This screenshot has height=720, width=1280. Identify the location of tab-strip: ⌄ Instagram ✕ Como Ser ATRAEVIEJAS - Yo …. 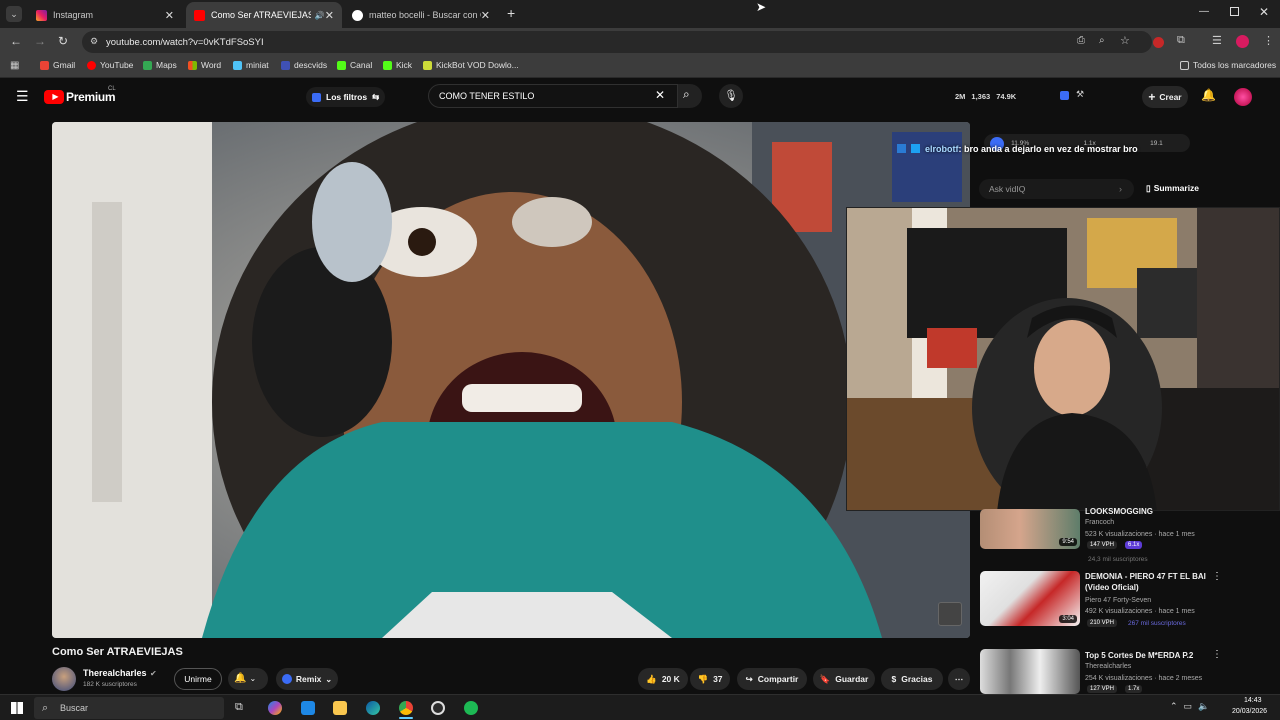
(640, 14).